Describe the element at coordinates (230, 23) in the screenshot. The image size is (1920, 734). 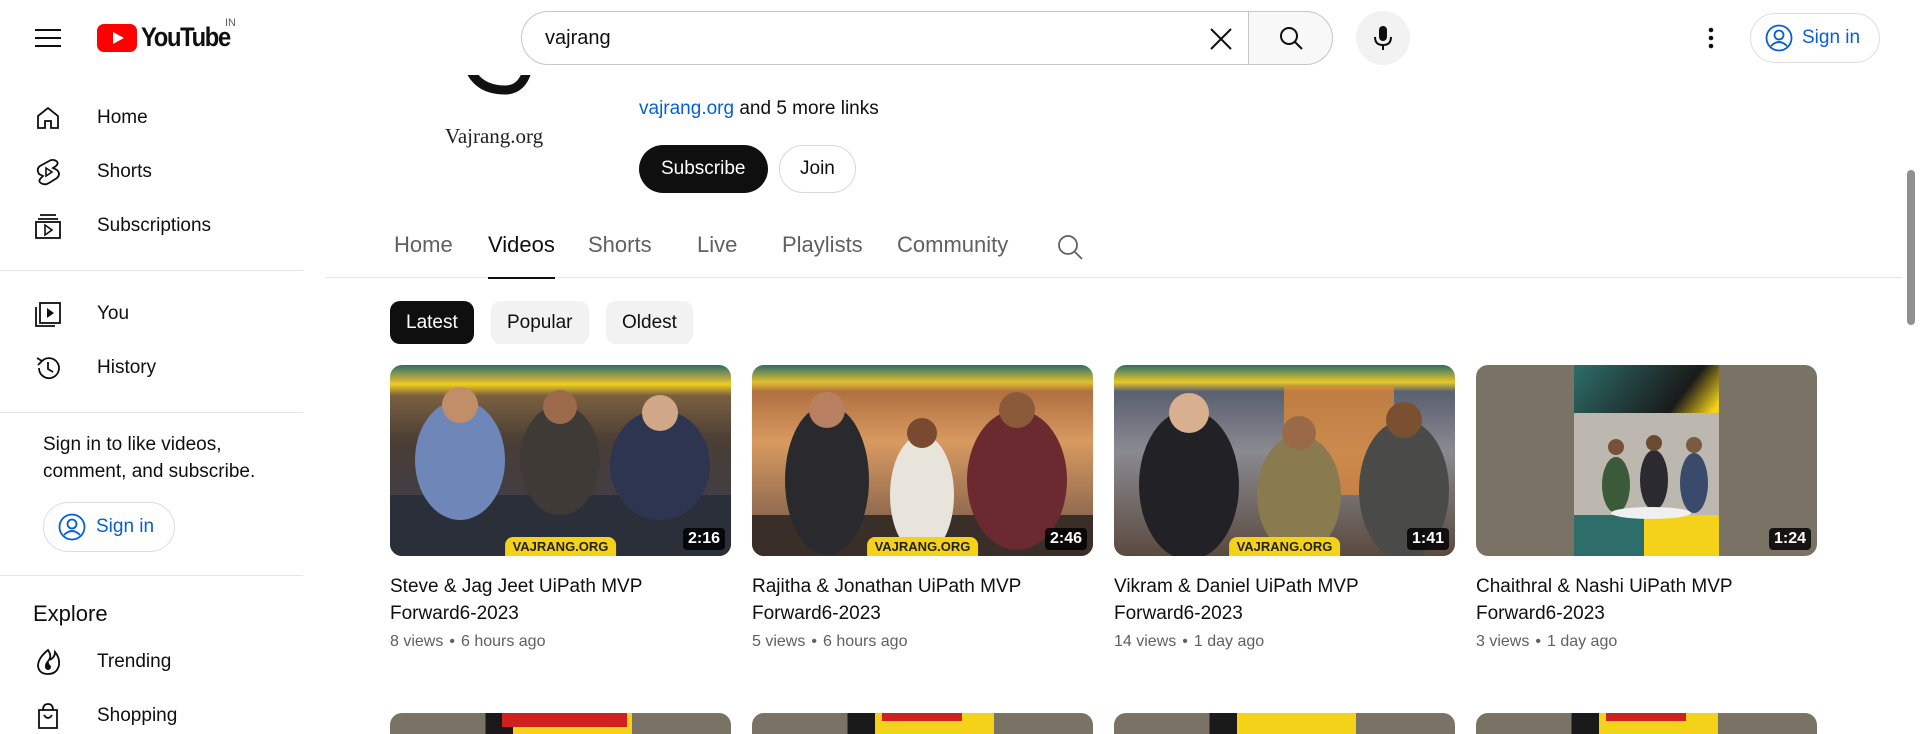
I see `country-code: IN` at that location.